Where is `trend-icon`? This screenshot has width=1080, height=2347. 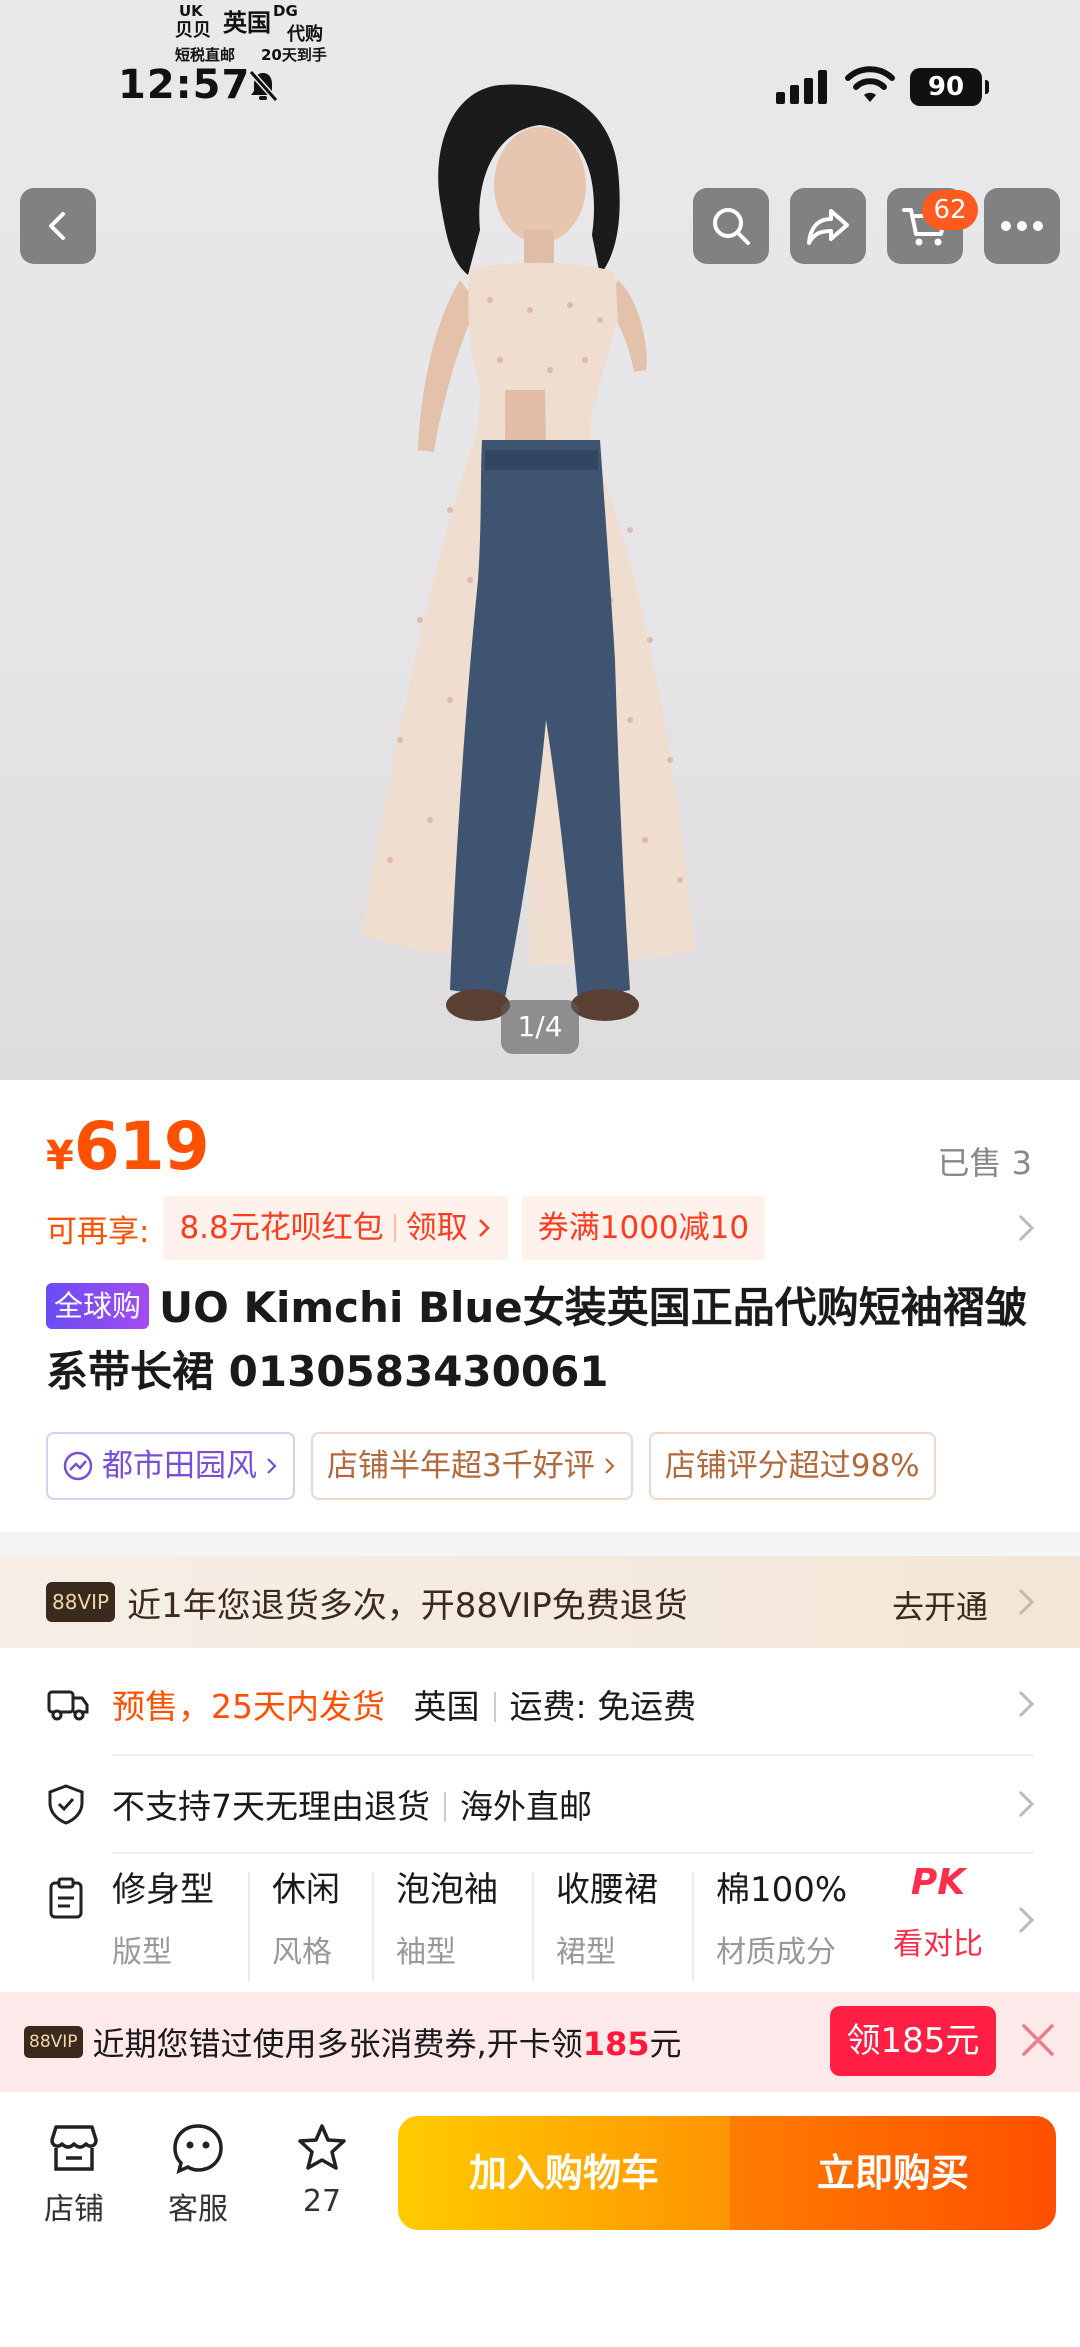 trend-icon is located at coordinates (78, 1466).